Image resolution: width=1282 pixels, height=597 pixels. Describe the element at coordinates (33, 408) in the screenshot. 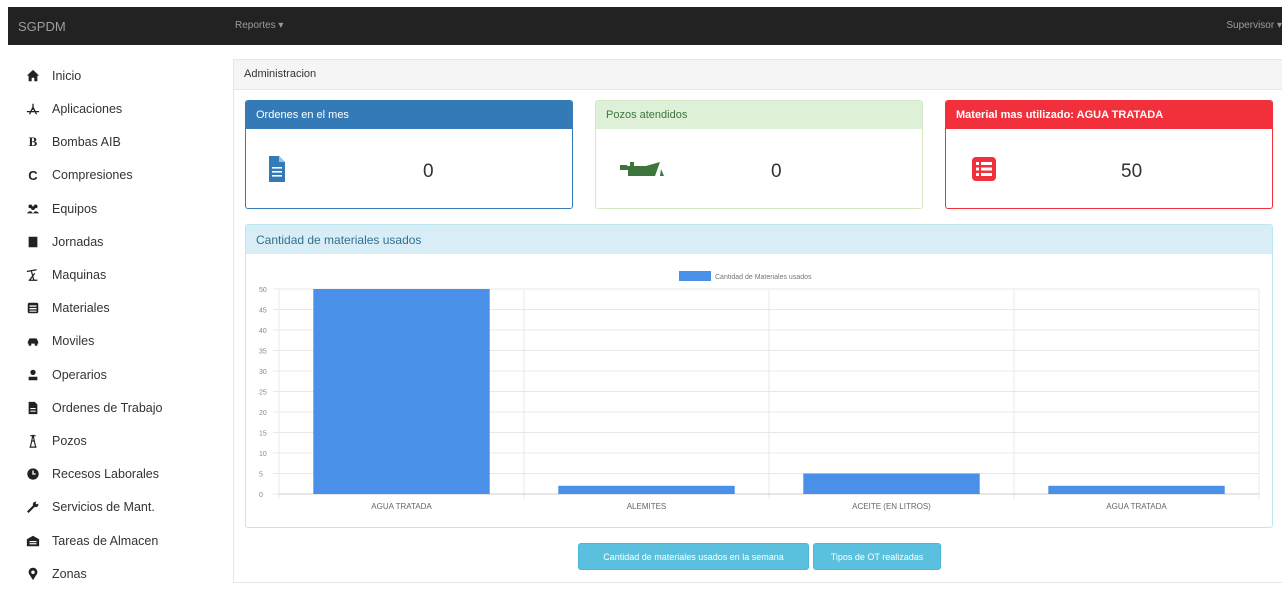

I see `file-icon` at that location.